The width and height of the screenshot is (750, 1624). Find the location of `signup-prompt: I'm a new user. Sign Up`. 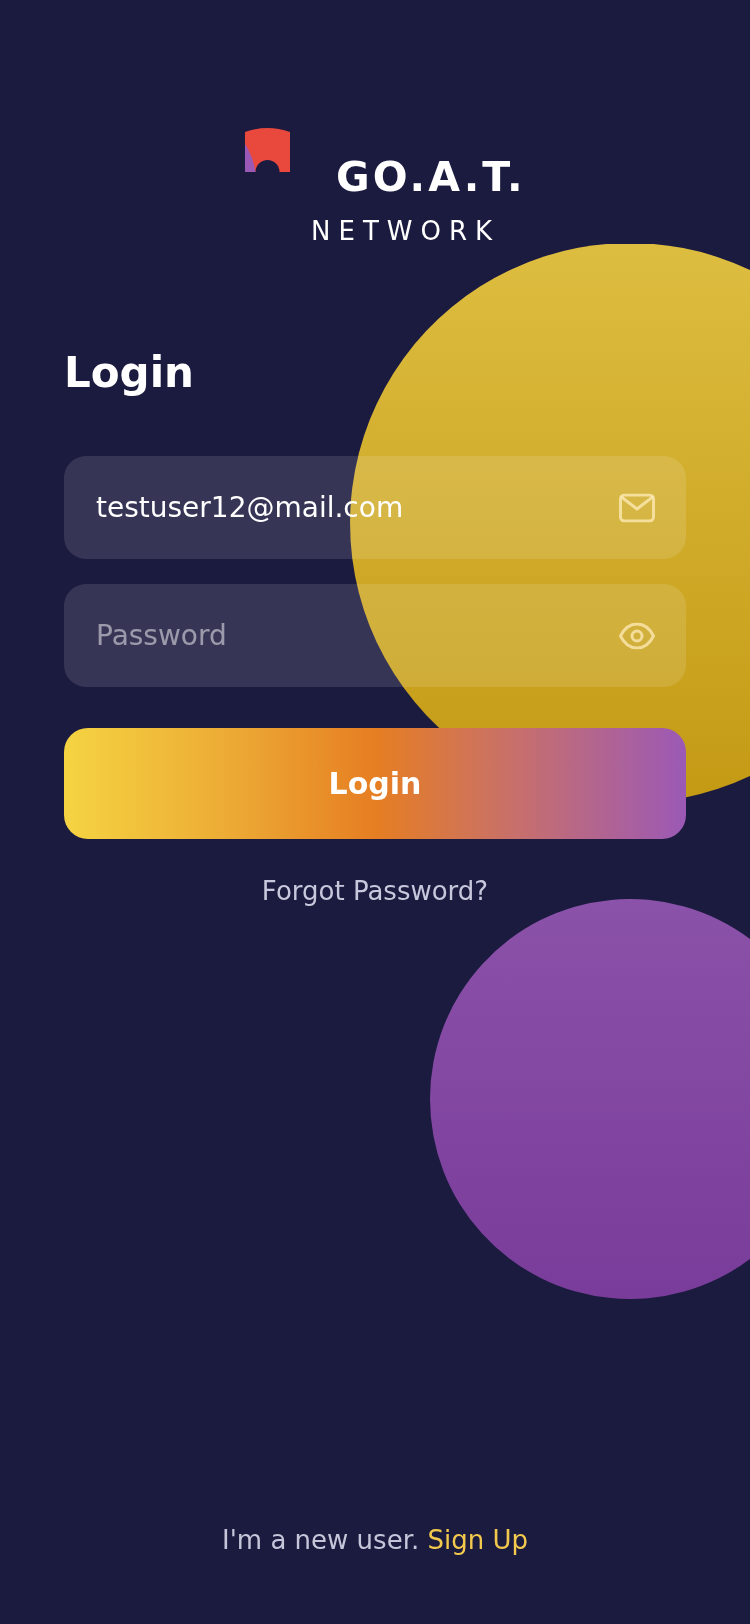

signup-prompt: I'm a new user. Sign Up is located at coordinates (375, 1540).